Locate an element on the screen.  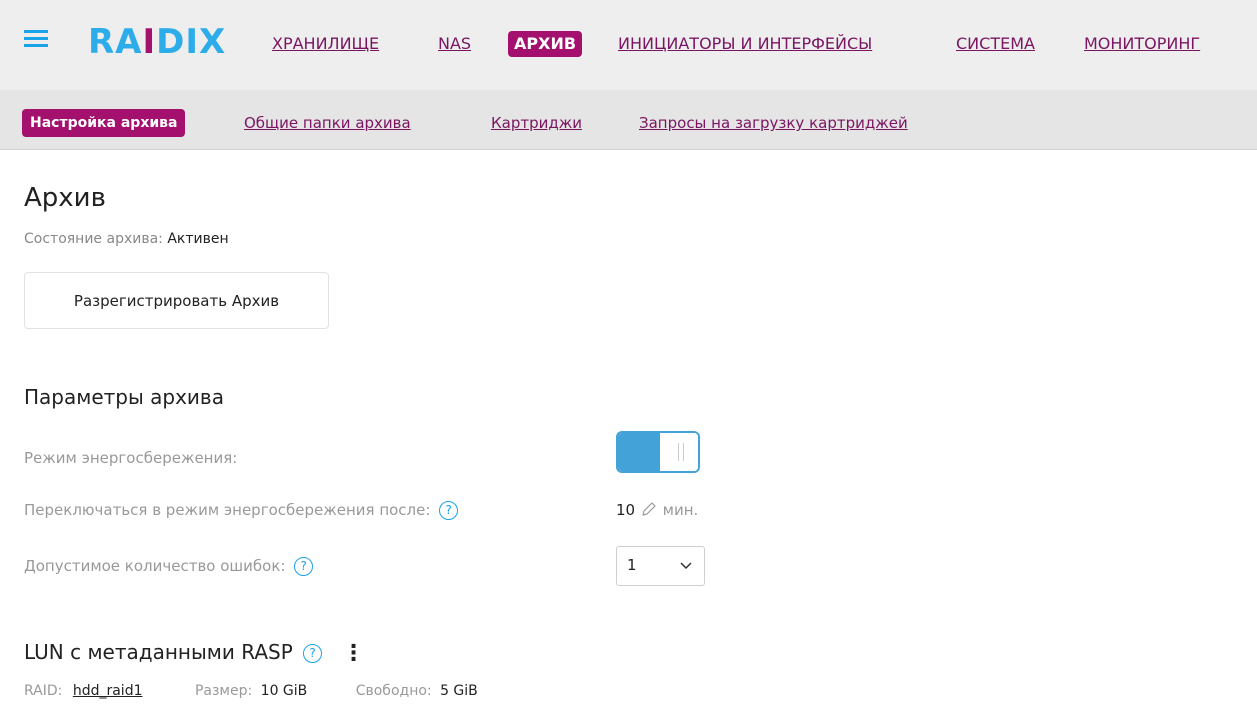
hamburger-menu-icon is located at coordinates (36, 42).